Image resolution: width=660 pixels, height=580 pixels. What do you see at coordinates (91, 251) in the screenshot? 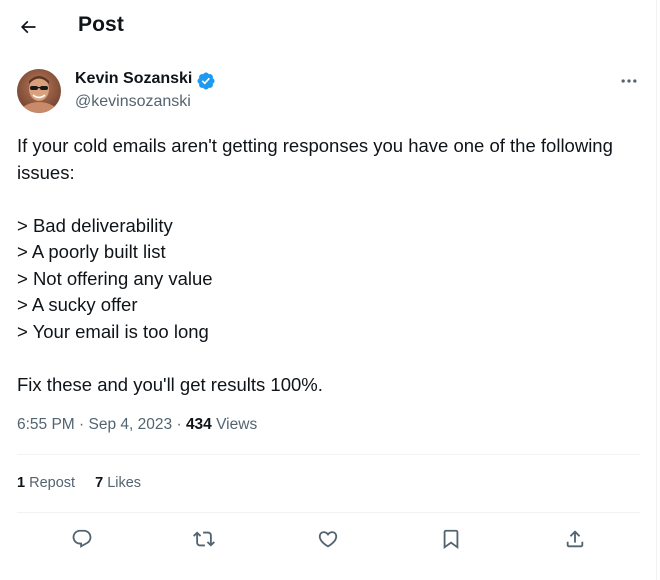
I see `tweet-text-line: > A poorly built list` at bounding box center [91, 251].